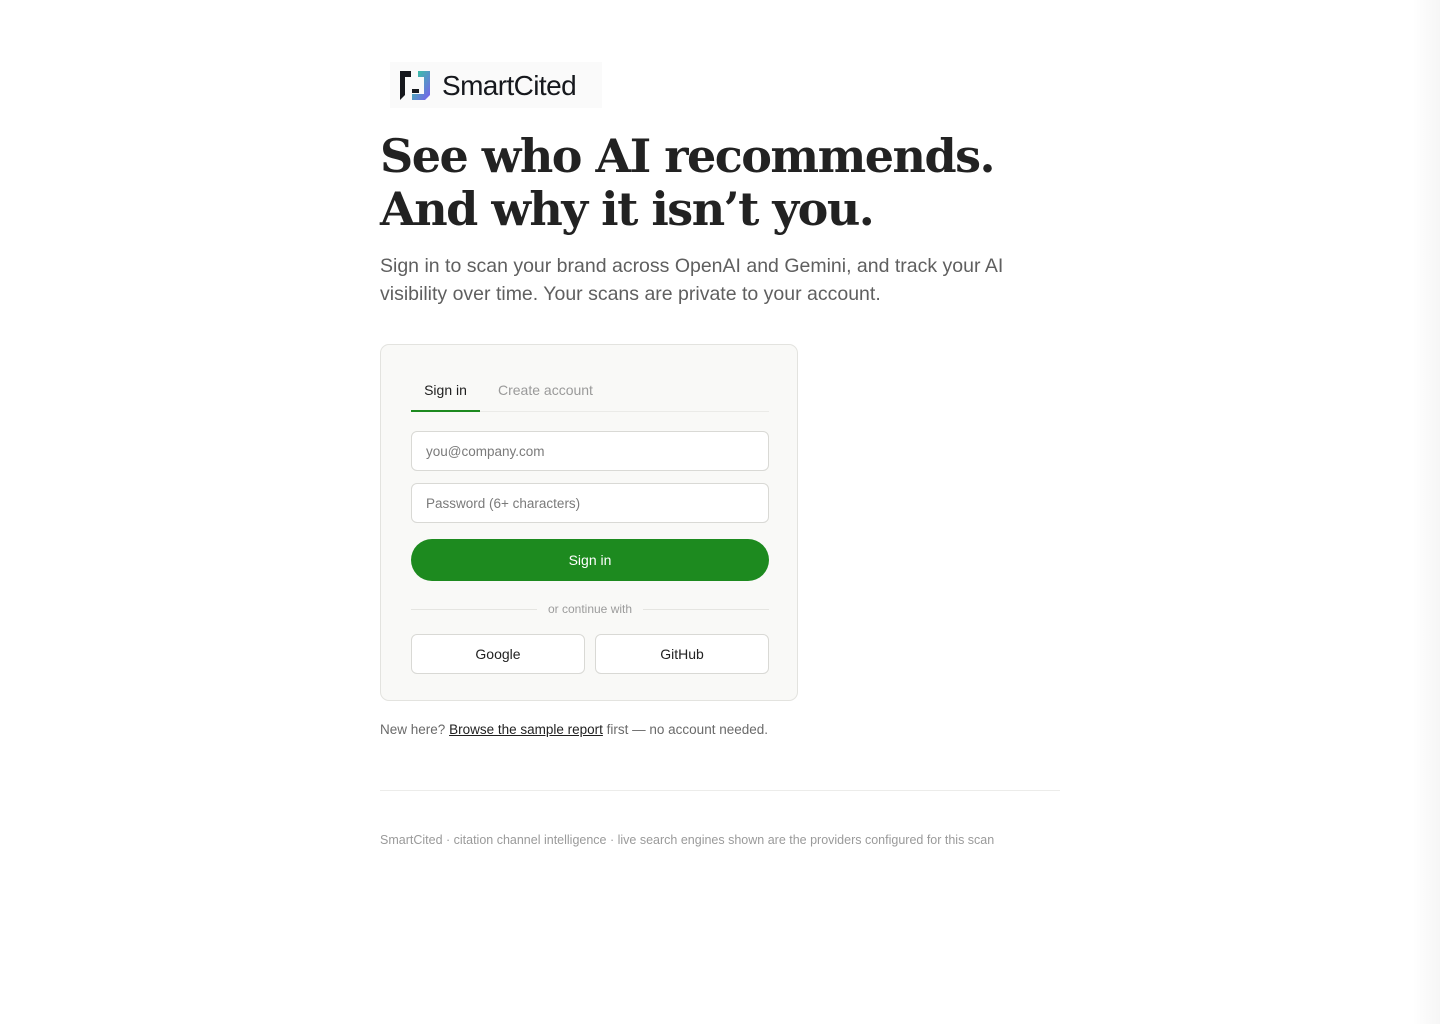  I want to click on tab-create-account: Create account, so click(545, 391).